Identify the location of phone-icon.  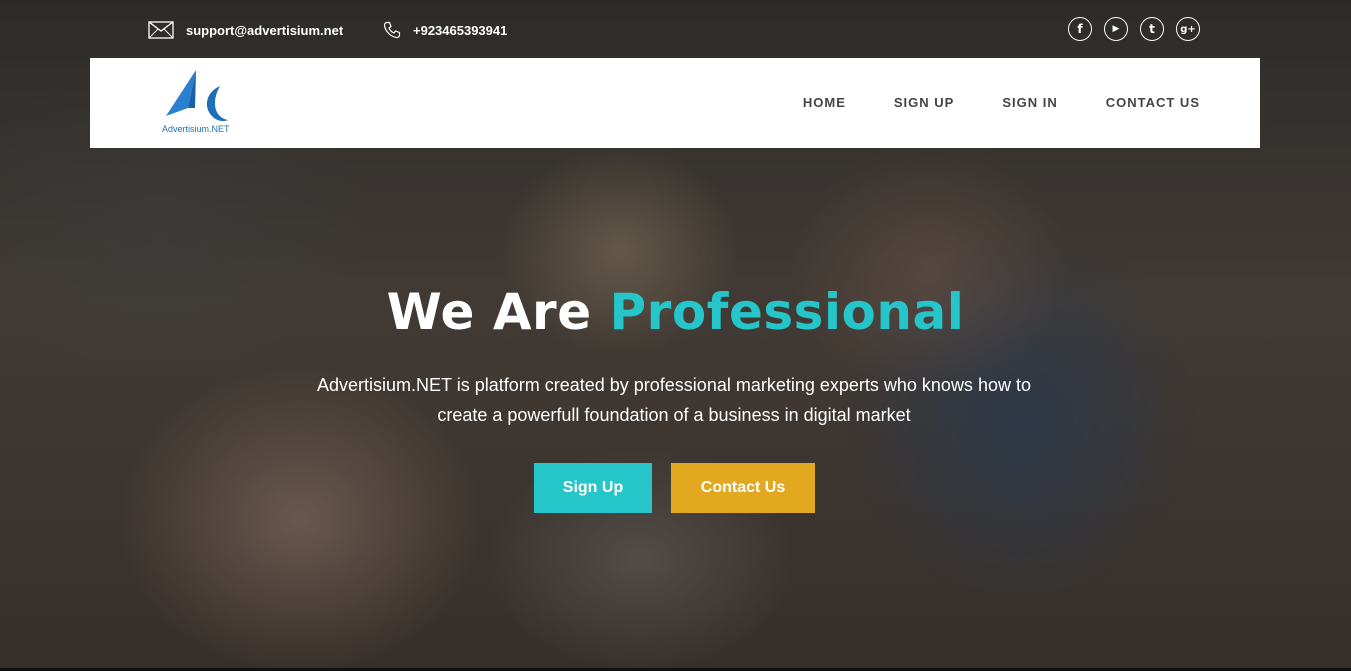
(392, 30).